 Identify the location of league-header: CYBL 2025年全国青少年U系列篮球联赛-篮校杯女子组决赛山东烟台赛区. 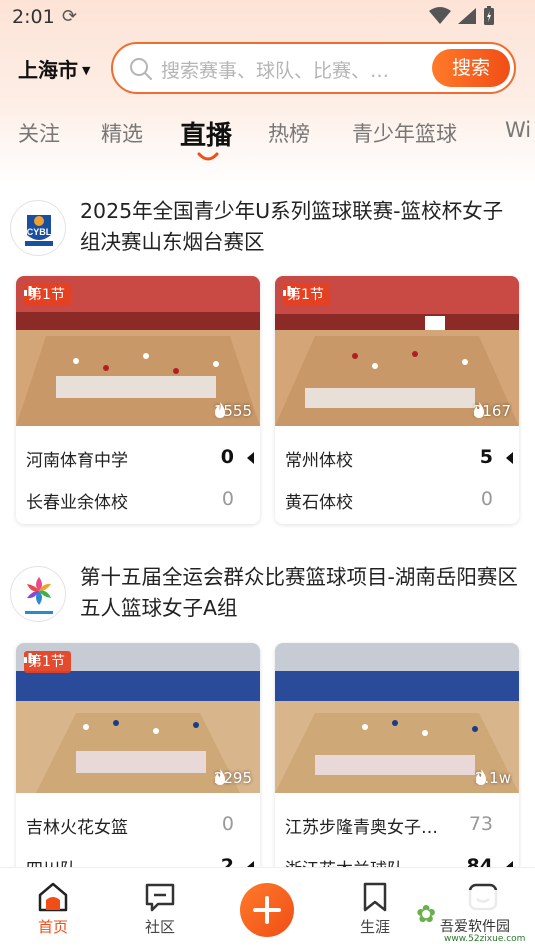
(267, 231).